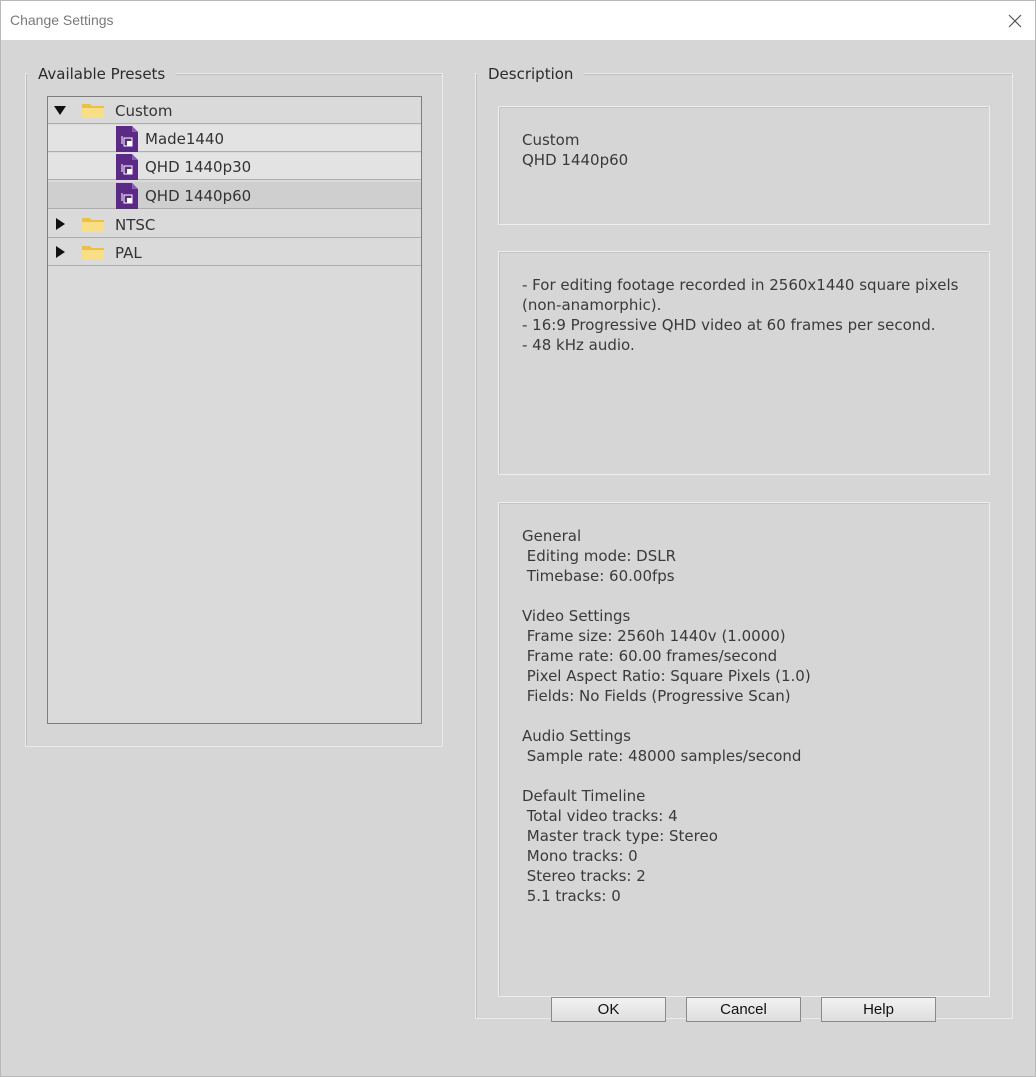 This screenshot has height=1077, width=1036. Describe the element at coordinates (518, 20) in the screenshot. I see `title-bar: Change Settings` at that location.